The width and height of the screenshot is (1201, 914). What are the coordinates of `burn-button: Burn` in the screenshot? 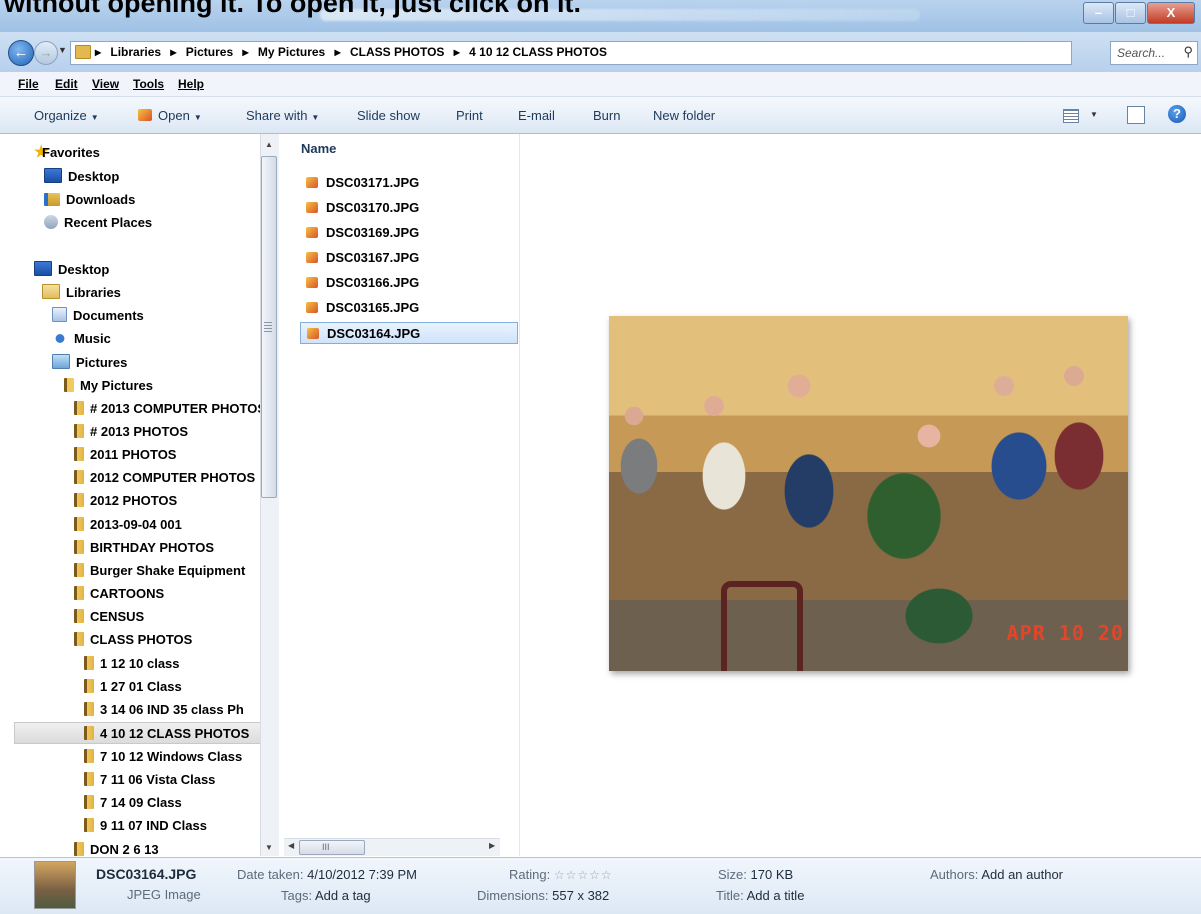 It's located at (606, 115).